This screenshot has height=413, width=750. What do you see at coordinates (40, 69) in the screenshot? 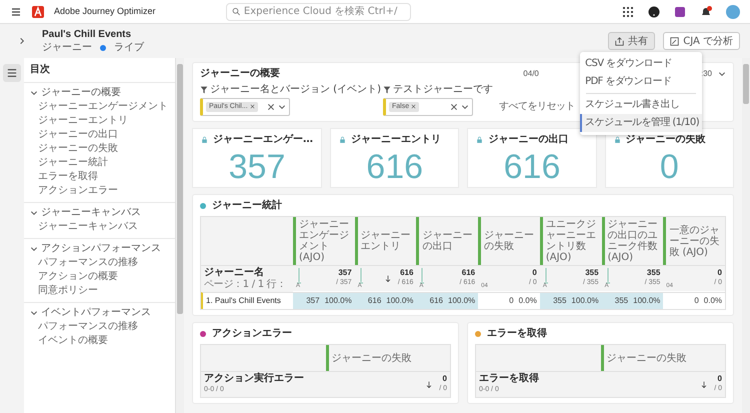
I see `sidebar-title: 目次` at bounding box center [40, 69].